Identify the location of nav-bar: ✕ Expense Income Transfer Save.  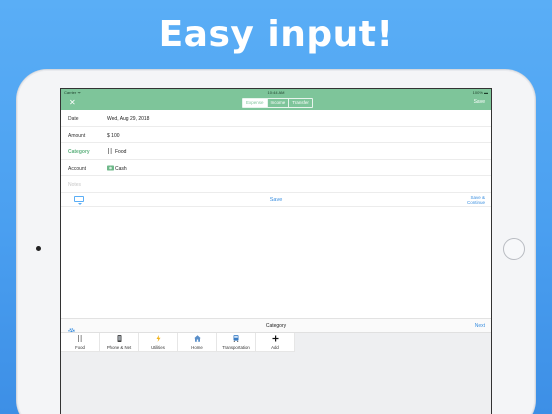
(276, 103).